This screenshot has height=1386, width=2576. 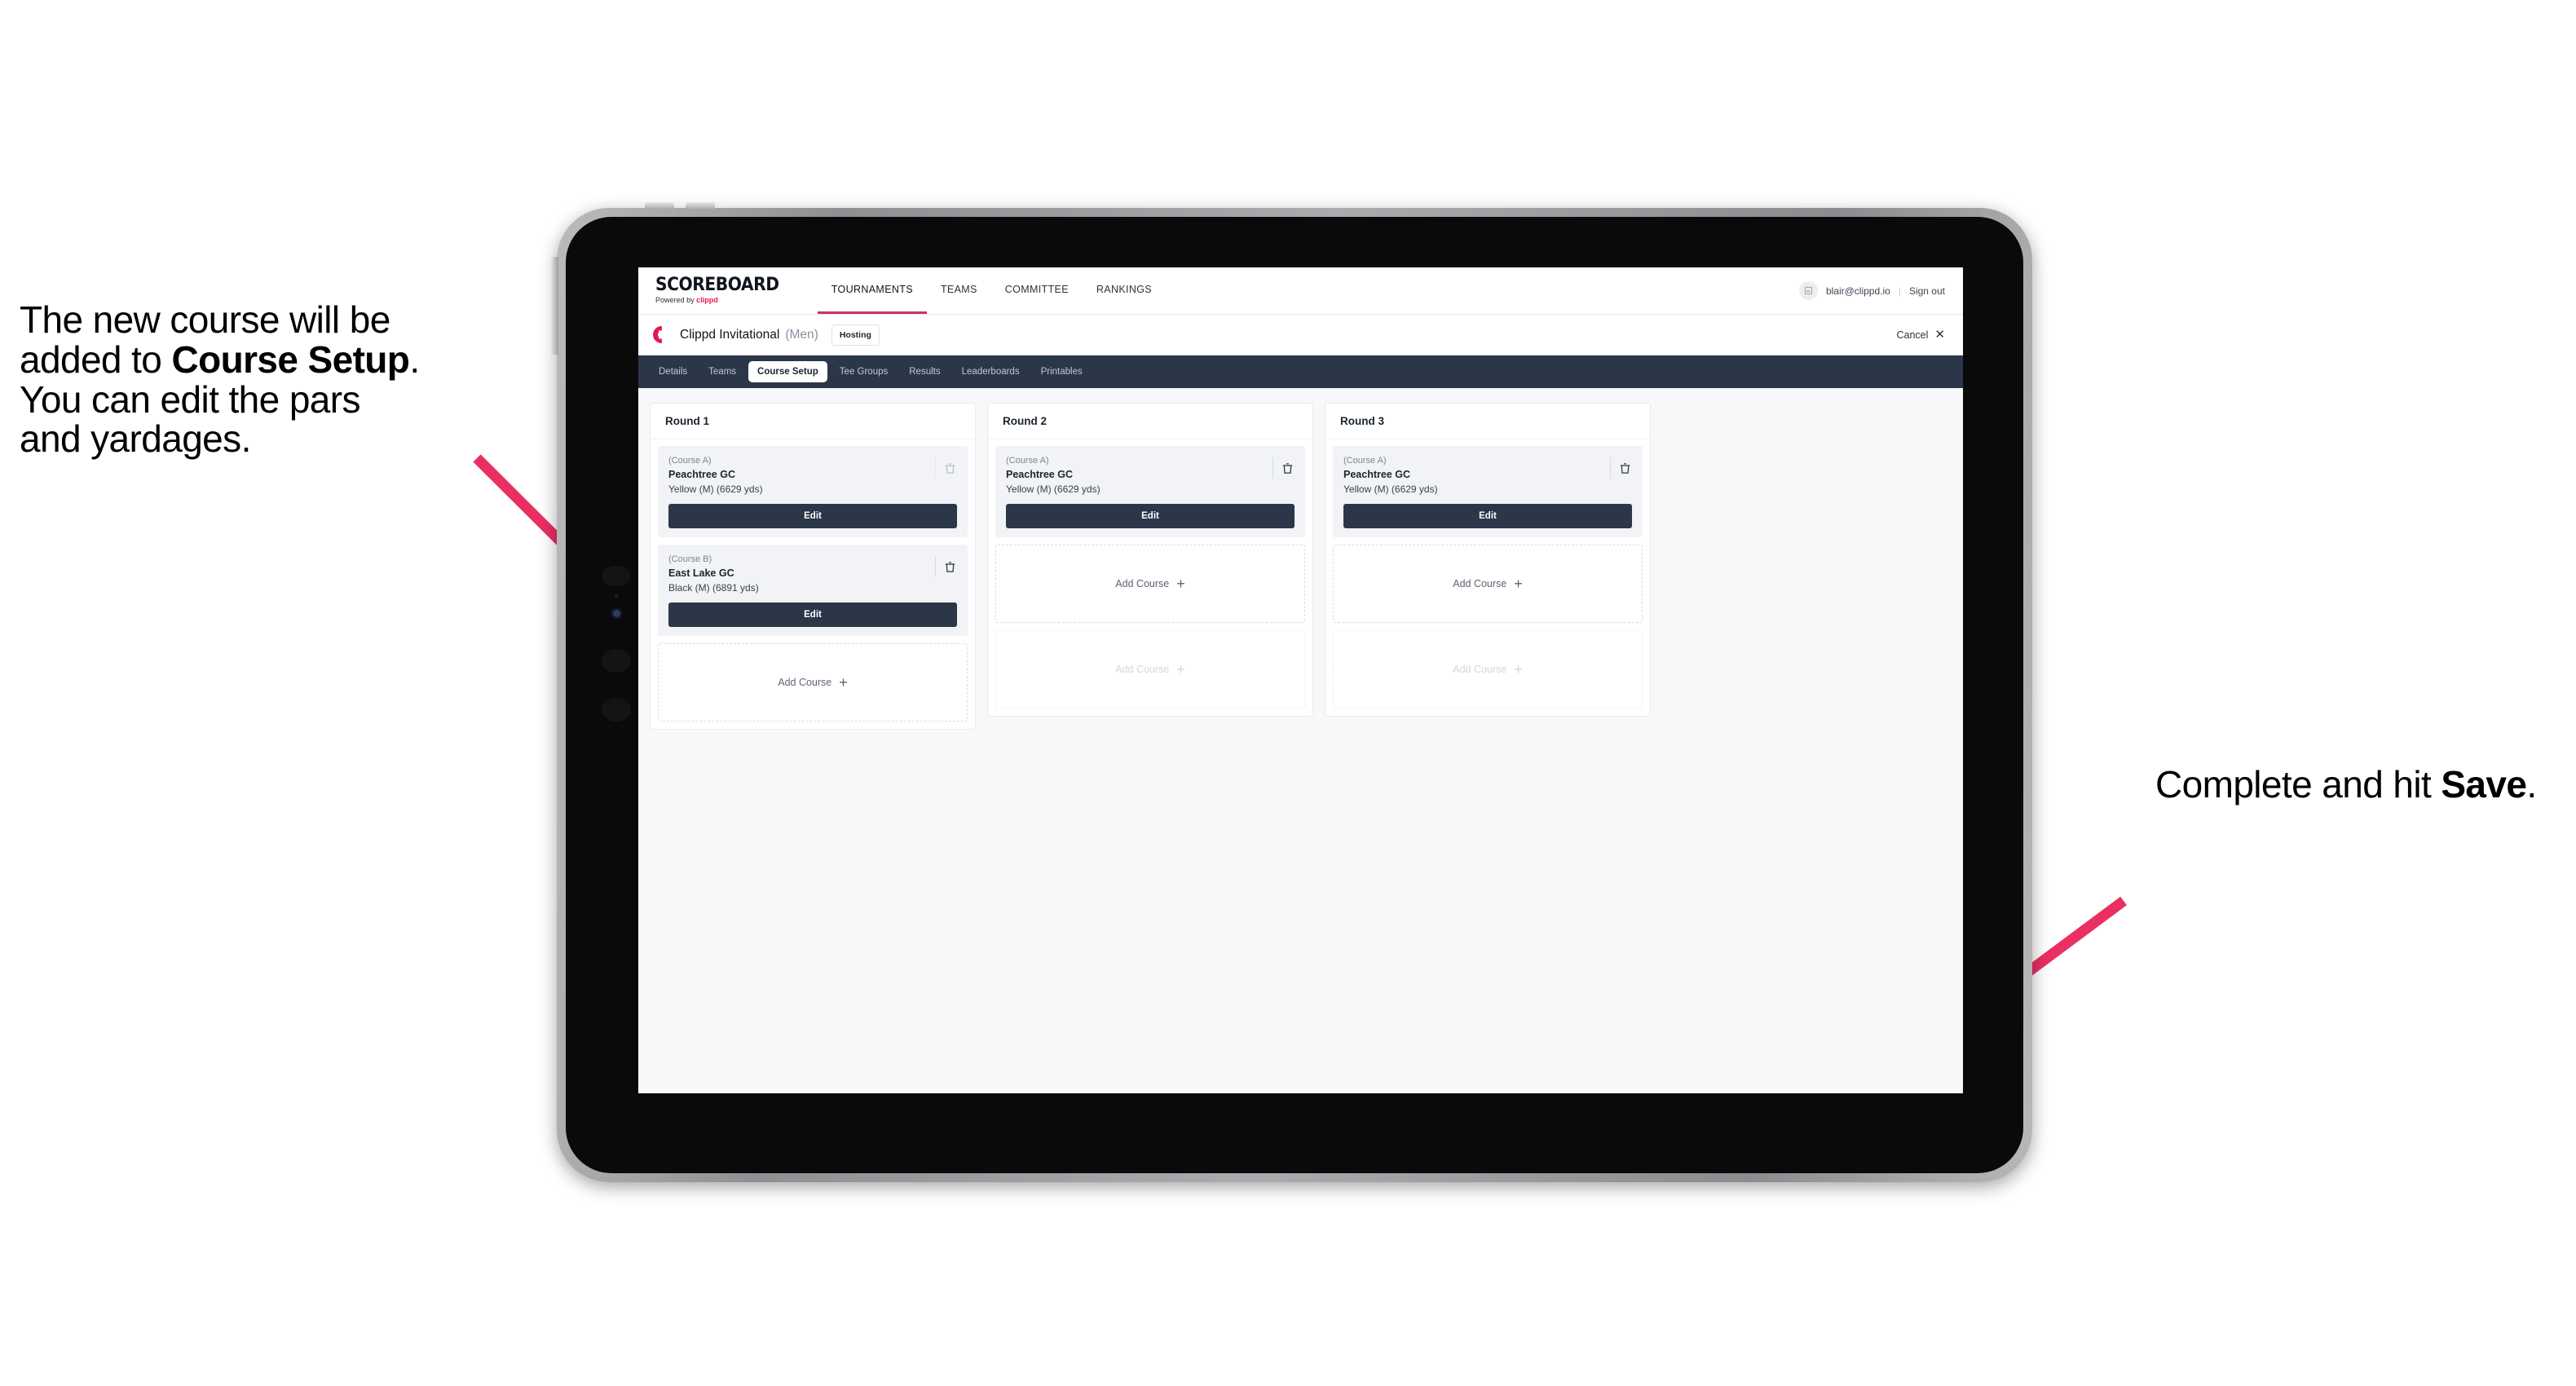 I want to click on annotation-right-bold: Save, so click(x=2484, y=784).